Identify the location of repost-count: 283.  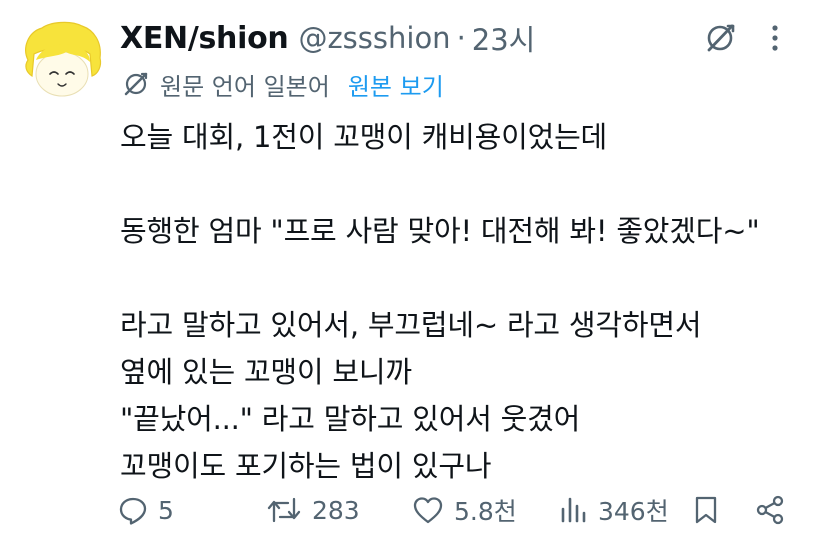
(336, 510).